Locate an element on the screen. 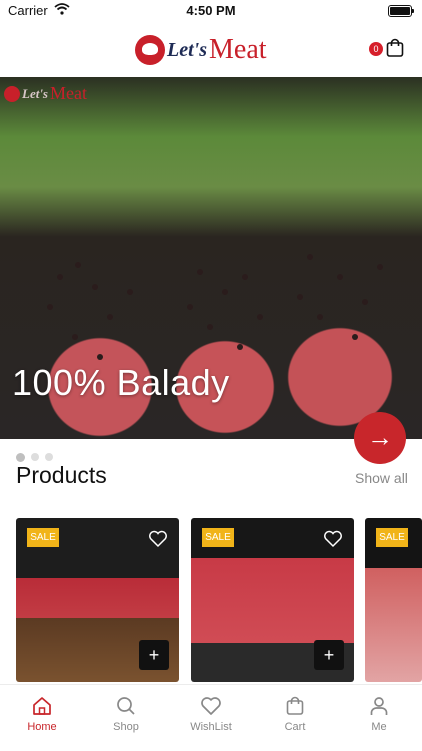 Image resolution: width=422 pixels, height=751 pixels. tab-wishlist: WishList is located at coordinates (211, 709).